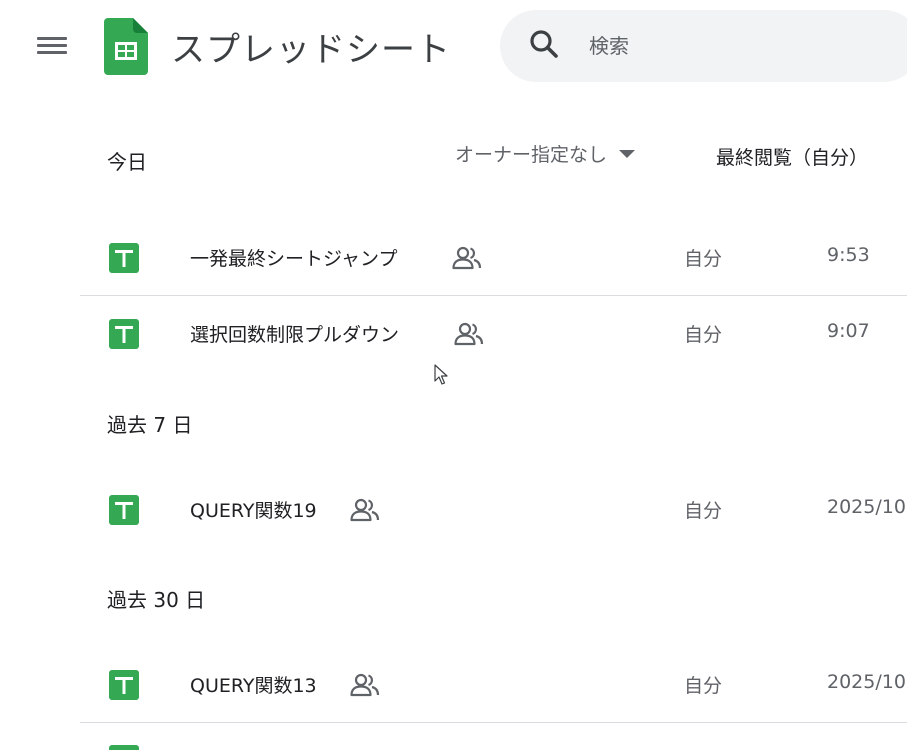 Image resolution: width=907 pixels, height=750 pixels. I want to click on section-heading-past-7-days: 過去 7 日, so click(150, 425).